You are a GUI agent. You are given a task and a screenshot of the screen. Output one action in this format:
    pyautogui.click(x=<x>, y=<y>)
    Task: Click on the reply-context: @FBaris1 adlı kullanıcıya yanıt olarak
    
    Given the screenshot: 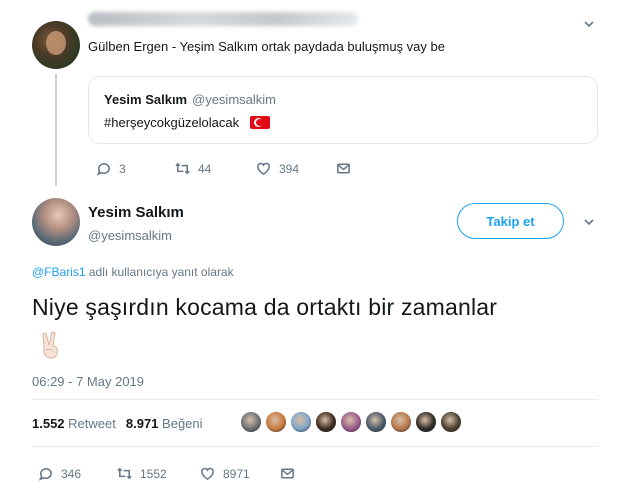 What is the action you would take?
    pyautogui.click(x=133, y=272)
    